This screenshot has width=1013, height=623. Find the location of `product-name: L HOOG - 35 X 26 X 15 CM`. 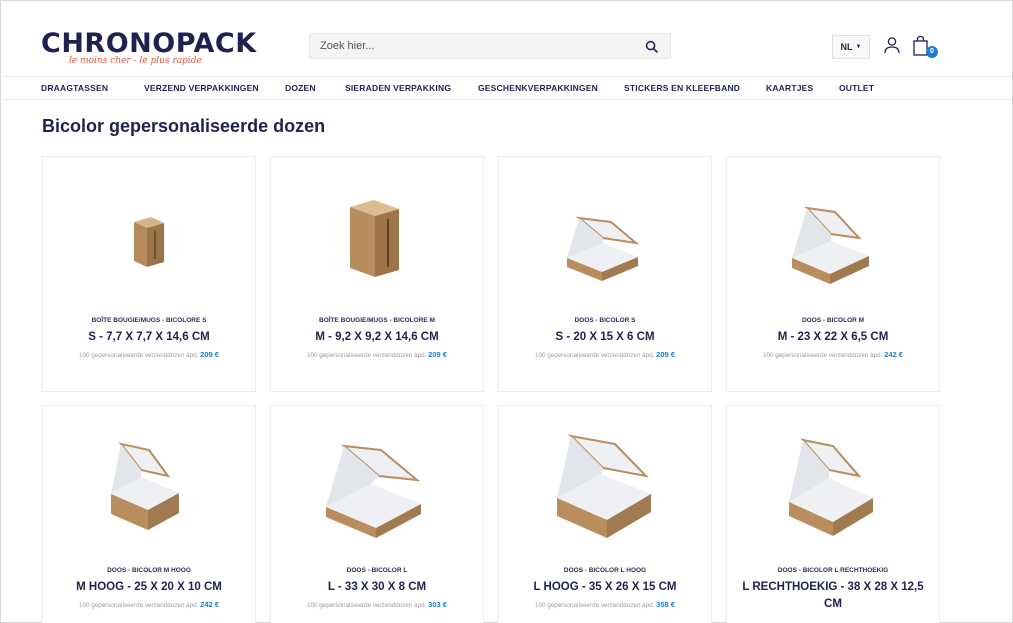

product-name: L HOOG - 35 X 26 X 15 CM is located at coordinates (605, 587).